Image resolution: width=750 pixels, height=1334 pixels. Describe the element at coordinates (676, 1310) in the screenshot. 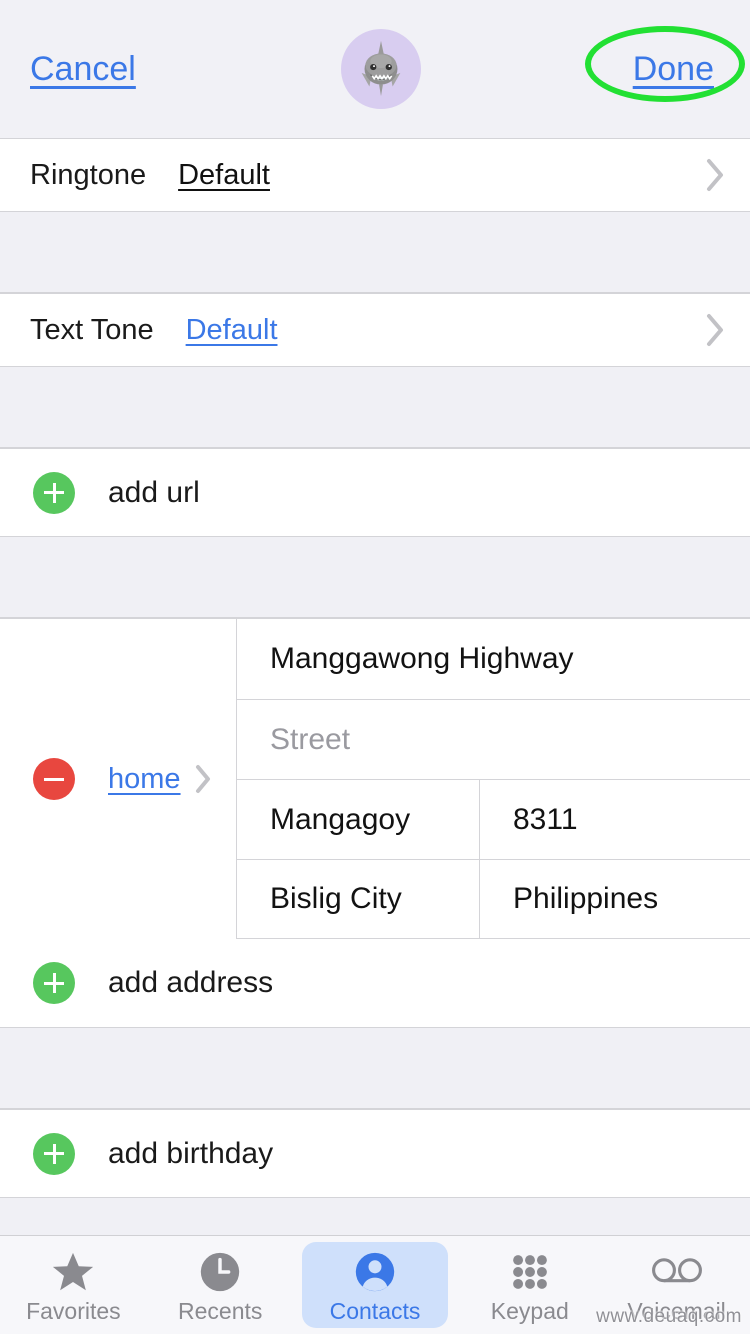

I see `tab-label: Voicemail` at that location.